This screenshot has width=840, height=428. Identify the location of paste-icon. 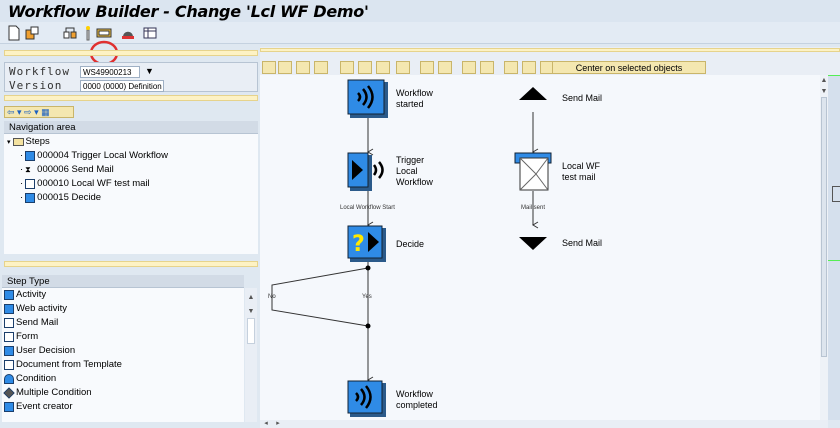
(383, 67).